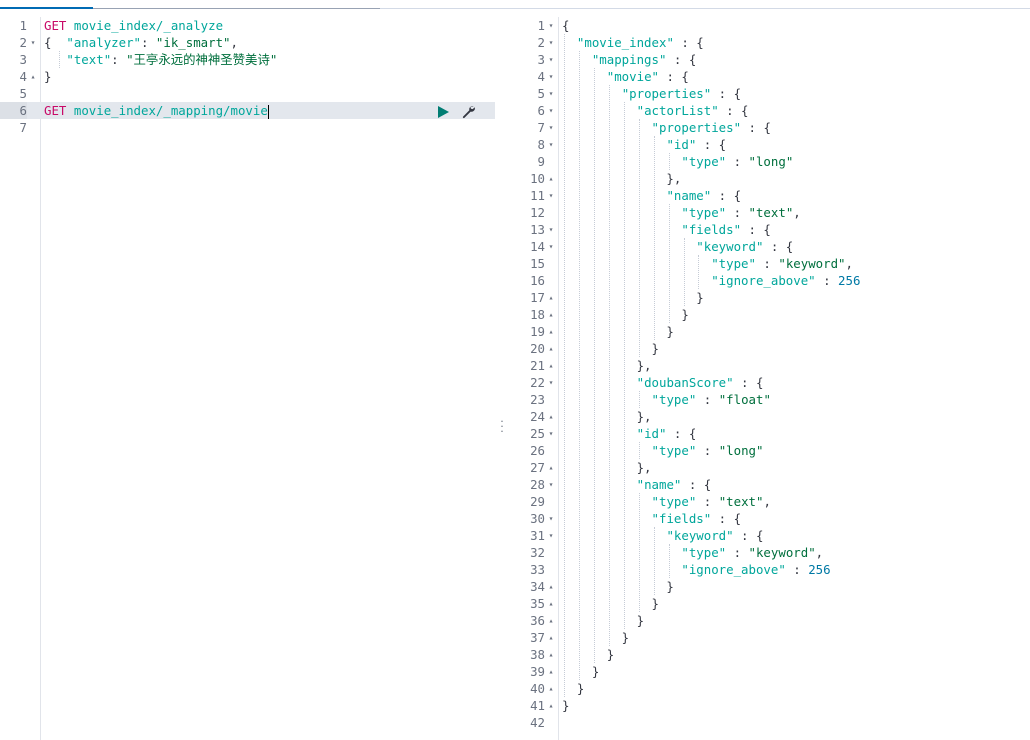 The height and width of the screenshot is (740, 1030). Describe the element at coordinates (733, 569) in the screenshot. I see `json-key: "ignore_above"` at that location.